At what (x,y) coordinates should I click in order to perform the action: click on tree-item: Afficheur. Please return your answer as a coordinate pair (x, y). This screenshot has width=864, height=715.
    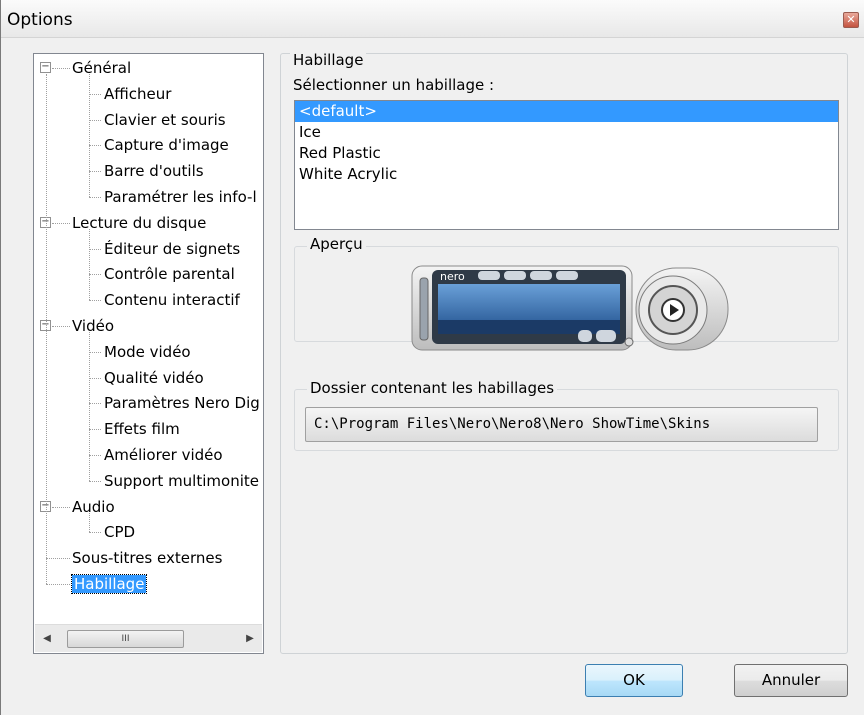
    Looking at the image, I should click on (137, 94).